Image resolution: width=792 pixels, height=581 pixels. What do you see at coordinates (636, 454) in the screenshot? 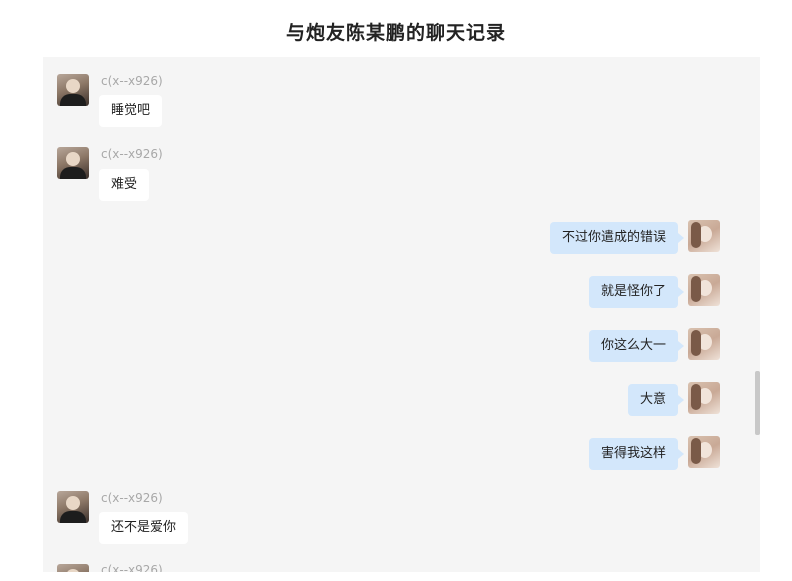
I see `message-bubble: 害得我这样` at bounding box center [636, 454].